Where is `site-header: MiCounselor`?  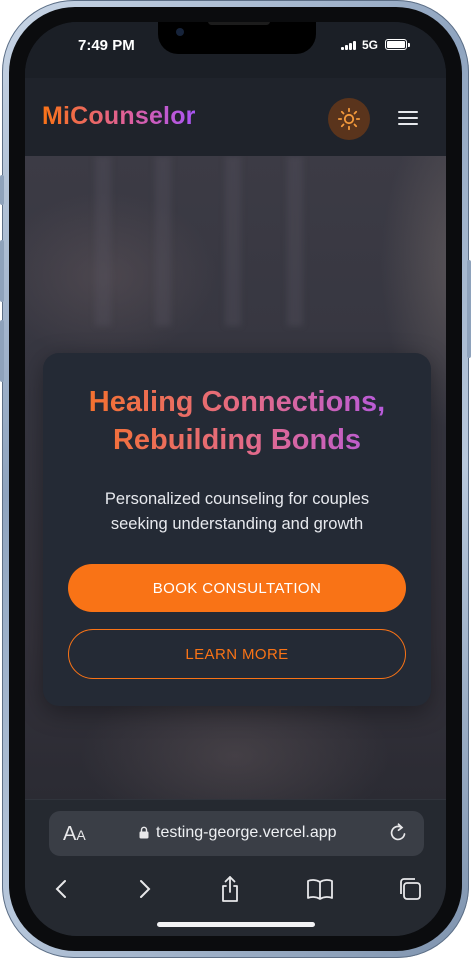 site-header: MiCounselor is located at coordinates (235, 117).